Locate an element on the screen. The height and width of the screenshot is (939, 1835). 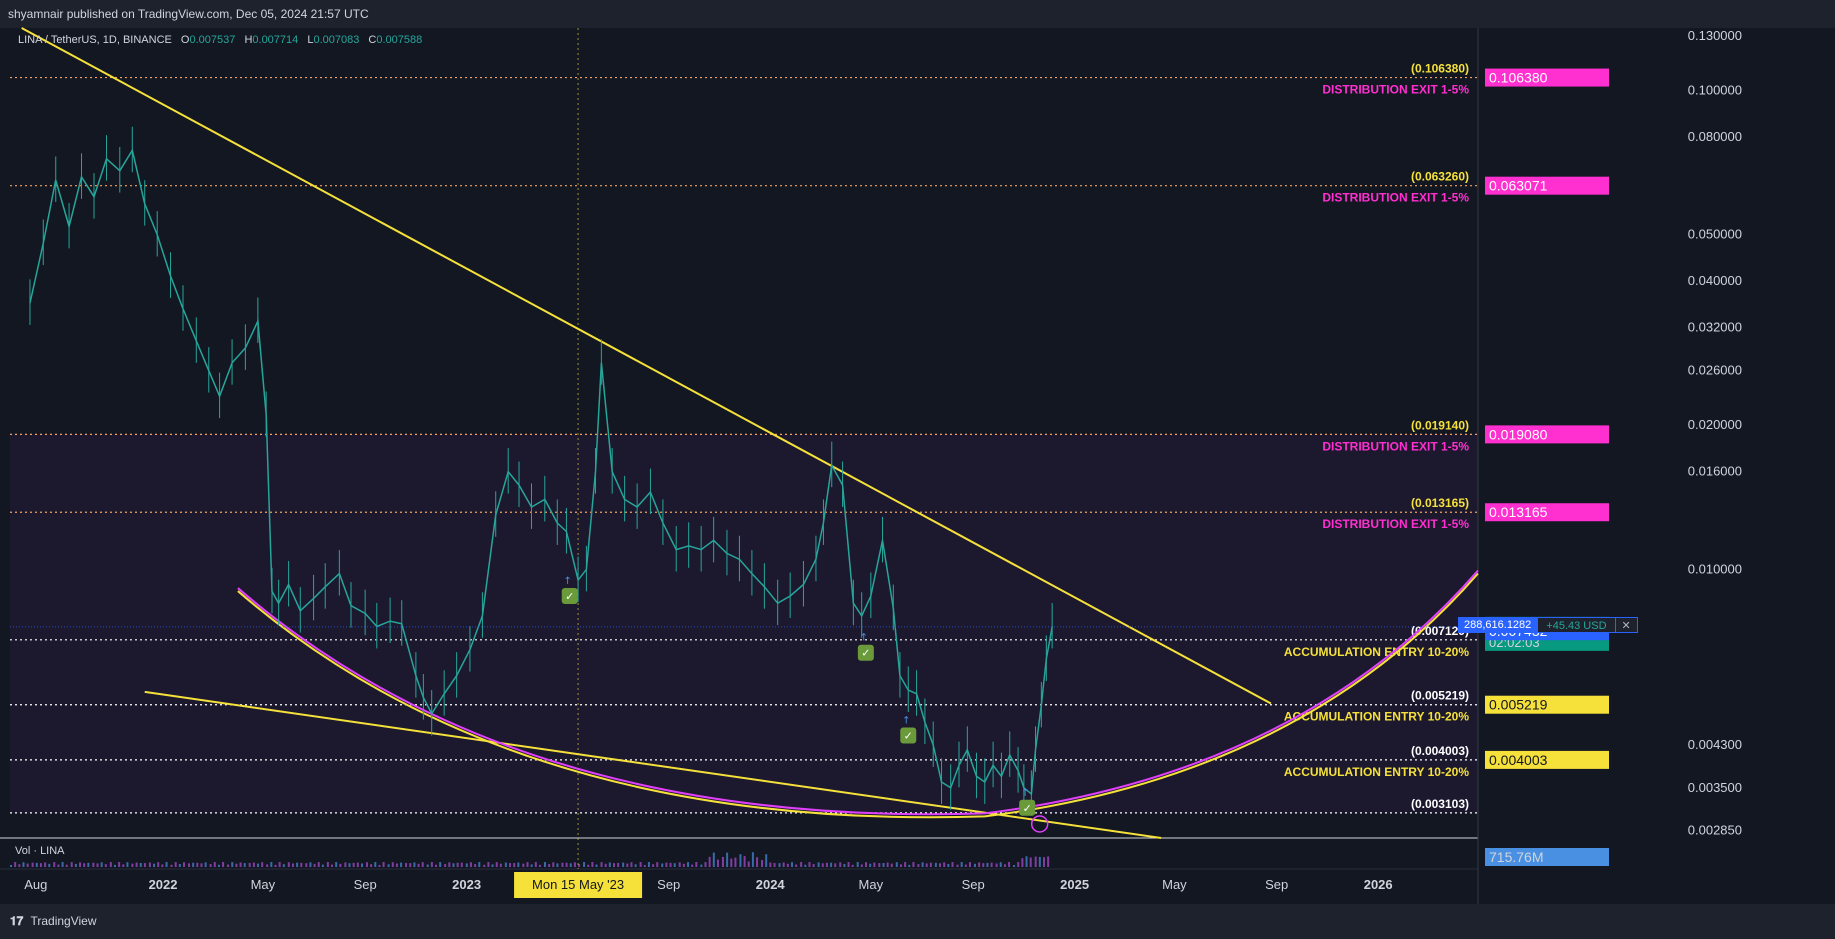
level-label: (0.013165) is located at coordinates (1440, 503).